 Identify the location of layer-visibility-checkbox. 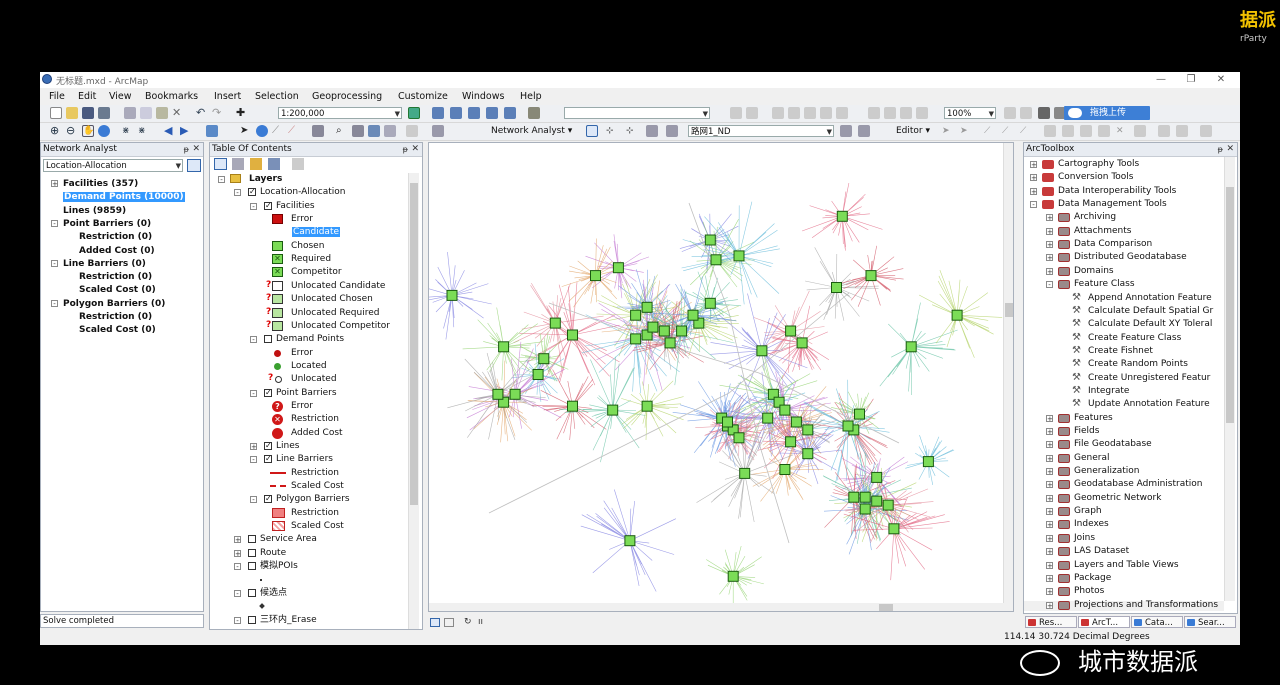
(268, 339).